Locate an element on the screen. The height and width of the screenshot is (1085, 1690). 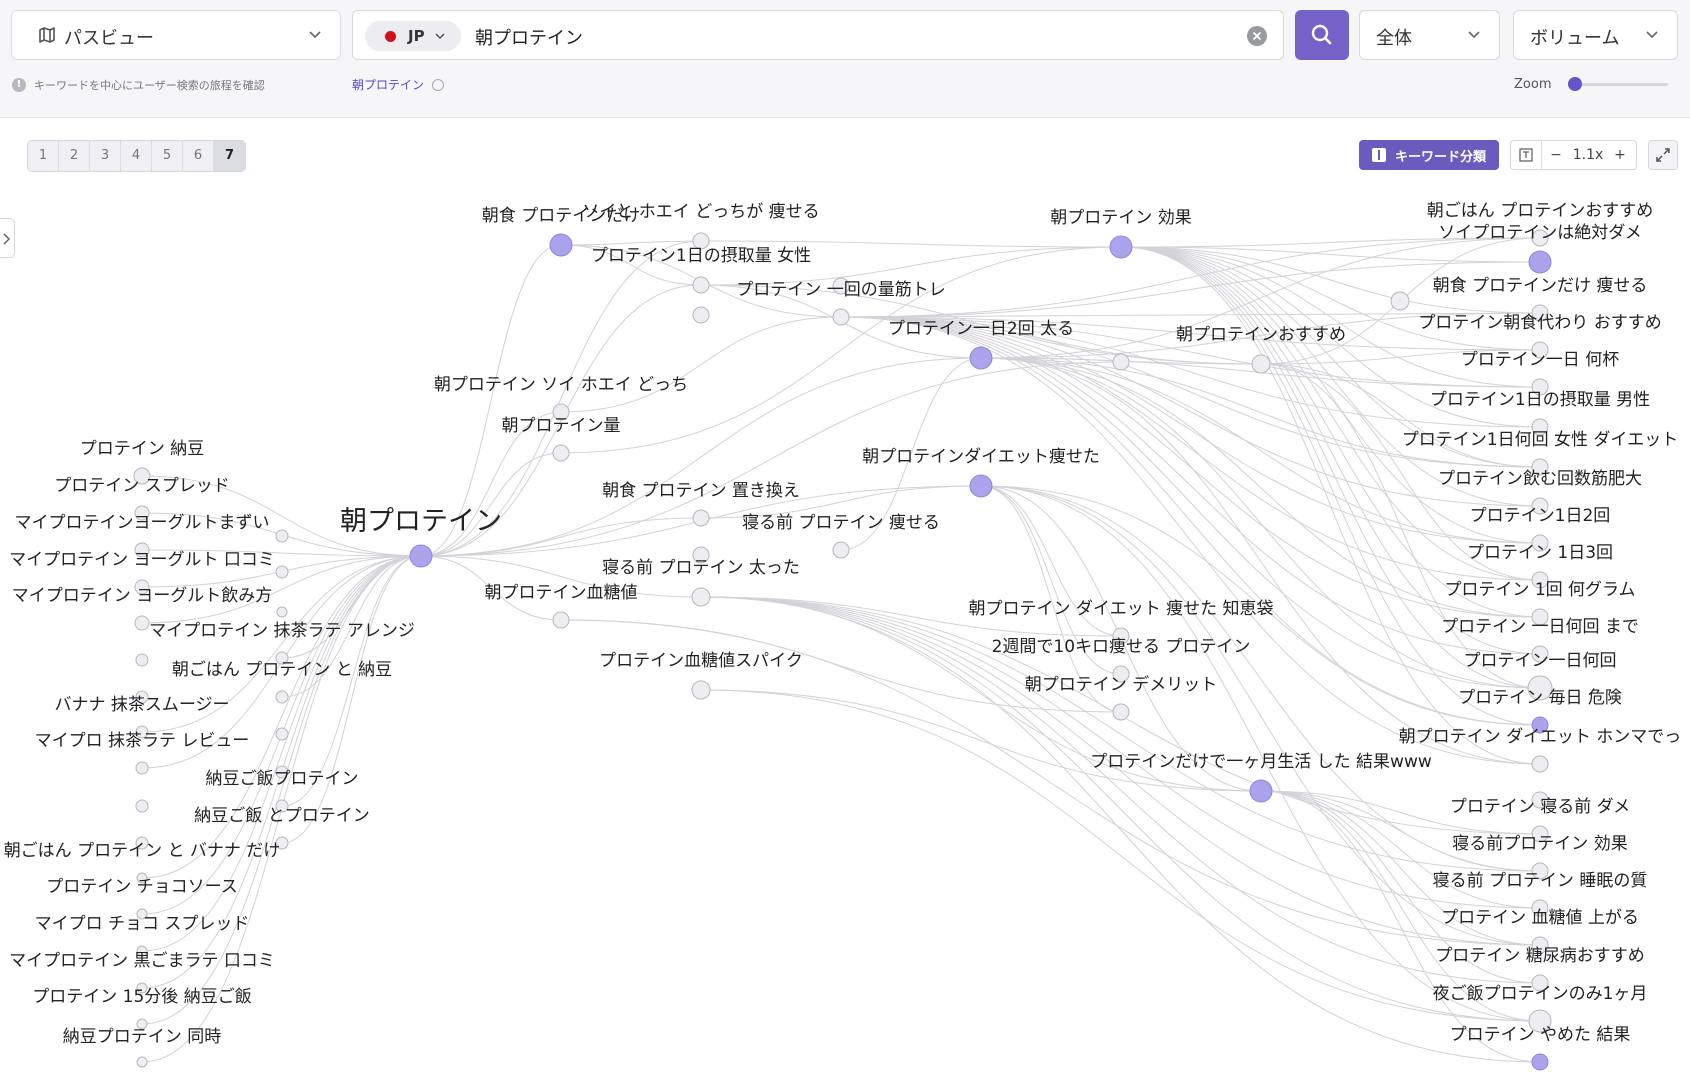
graph-node-label: プロテイン一日 何杯 is located at coordinates (1540, 360).